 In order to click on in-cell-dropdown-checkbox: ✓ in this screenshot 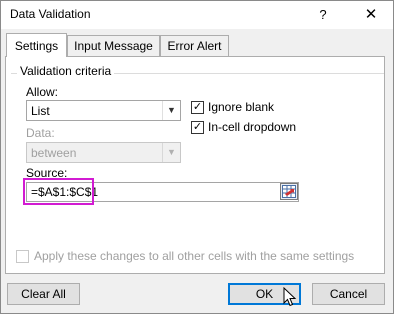, I will do `click(197, 127)`.